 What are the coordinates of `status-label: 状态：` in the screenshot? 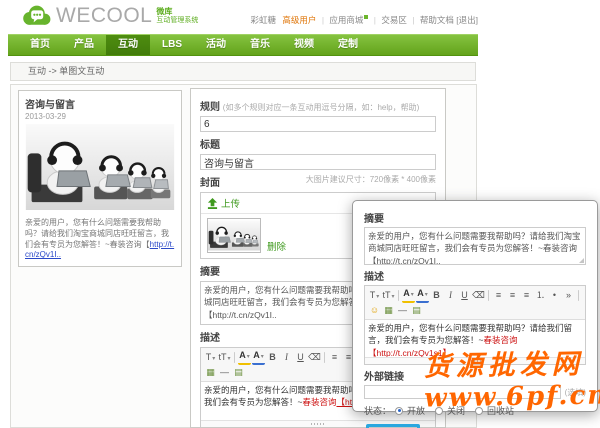 It's located at (378, 411).